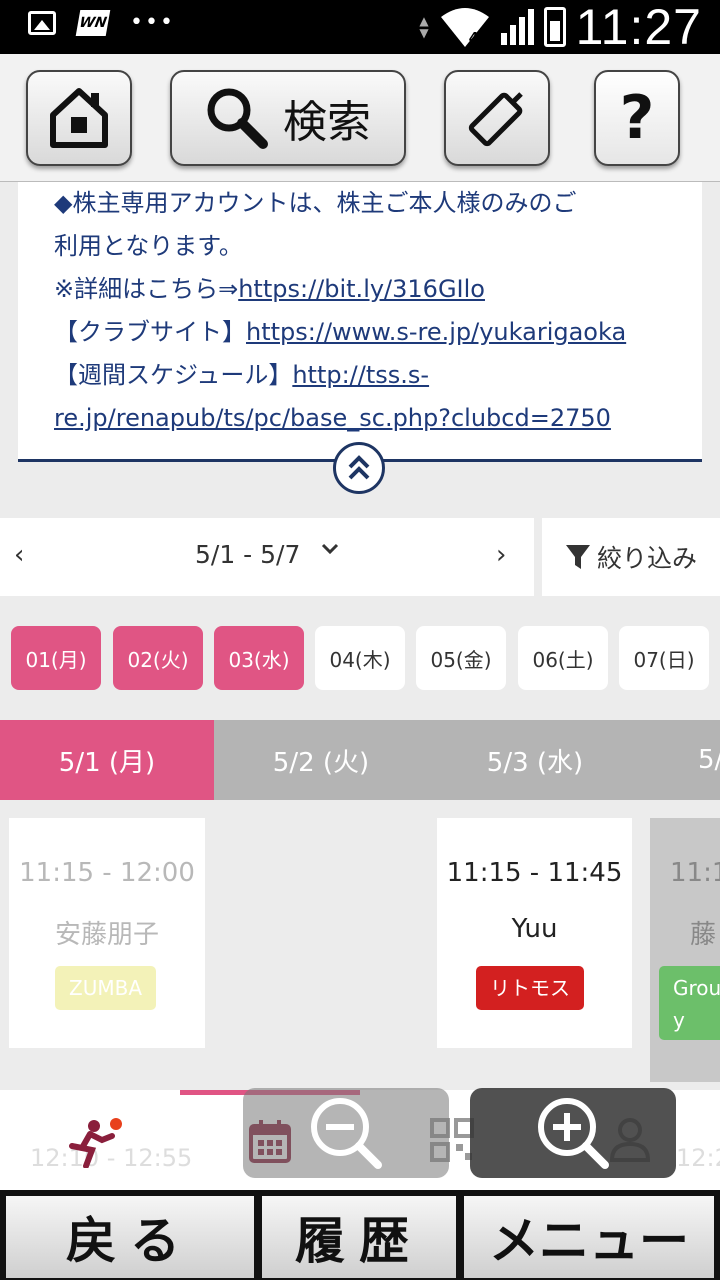 This screenshot has height=1280, width=720. Describe the element at coordinates (321, 760) in the screenshot. I see `day-tab: 5/2 (火)` at that location.